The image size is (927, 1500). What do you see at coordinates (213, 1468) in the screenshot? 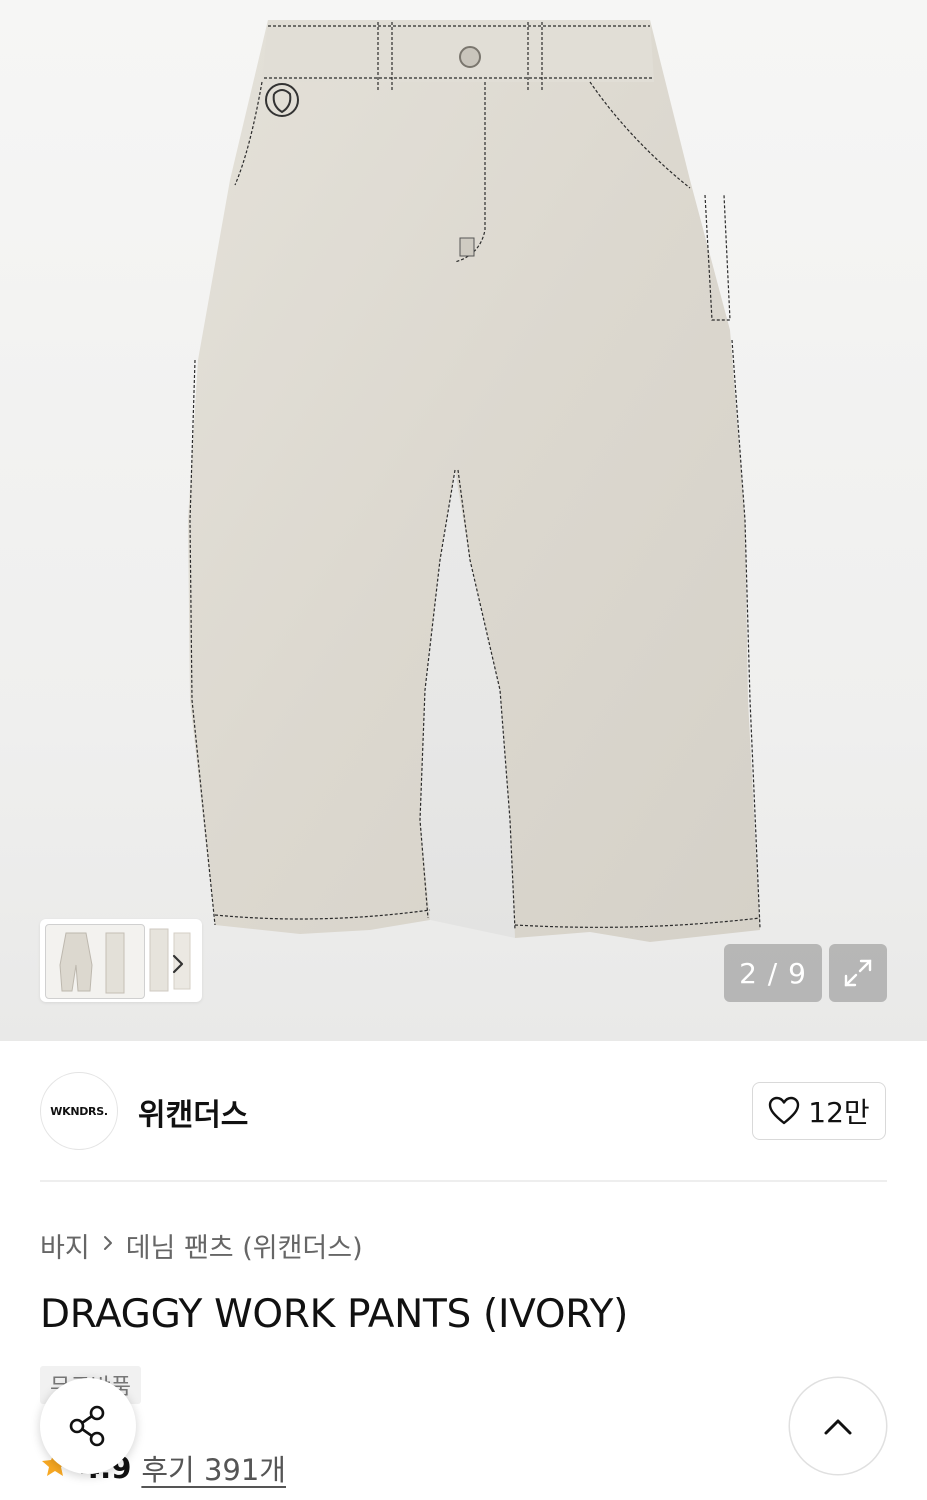
I see `review-link: 후기 391개` at bounding box center [213, 1468].